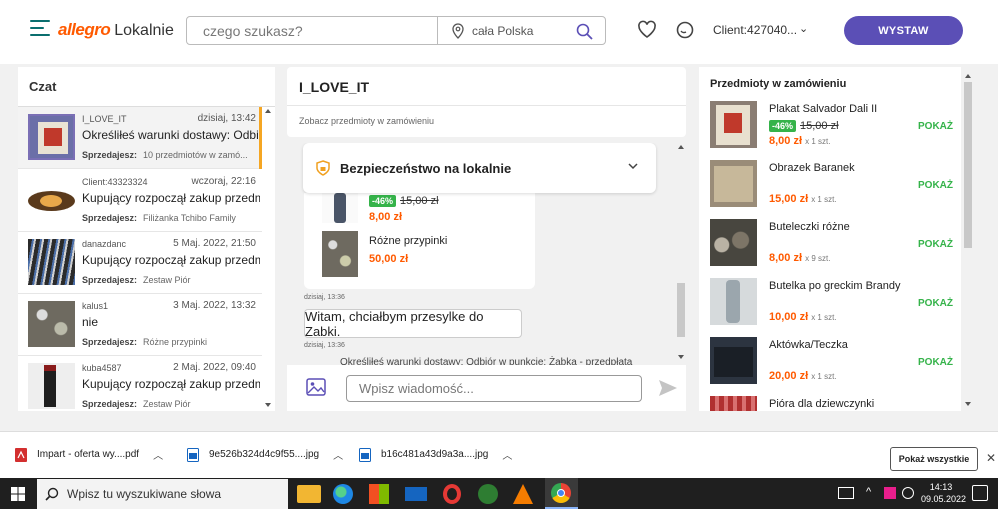  I want to click on store-icon, so click(379, 494).